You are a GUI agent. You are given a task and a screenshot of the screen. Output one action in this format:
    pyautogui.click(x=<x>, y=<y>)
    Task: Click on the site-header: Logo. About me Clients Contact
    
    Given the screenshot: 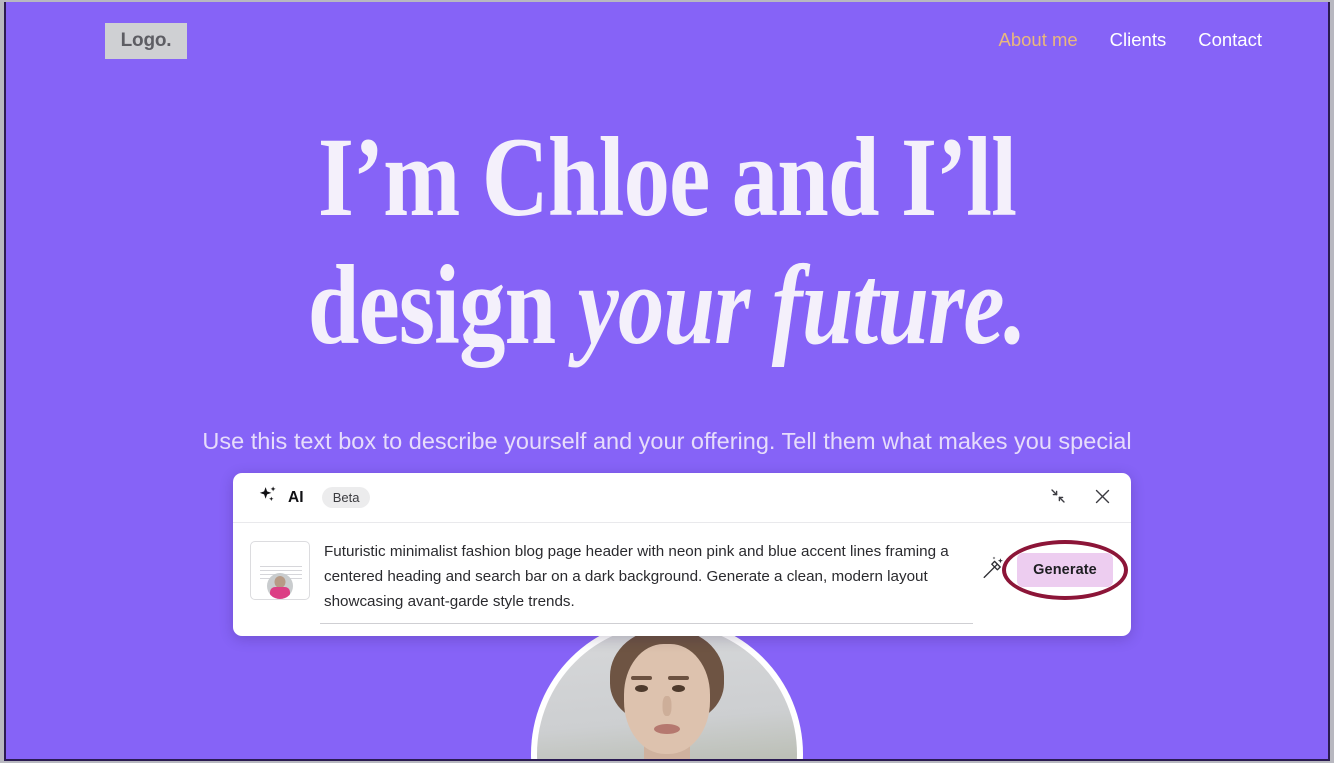 What is the action you would take?
    pyautogui.click(x=667, y=41)
    